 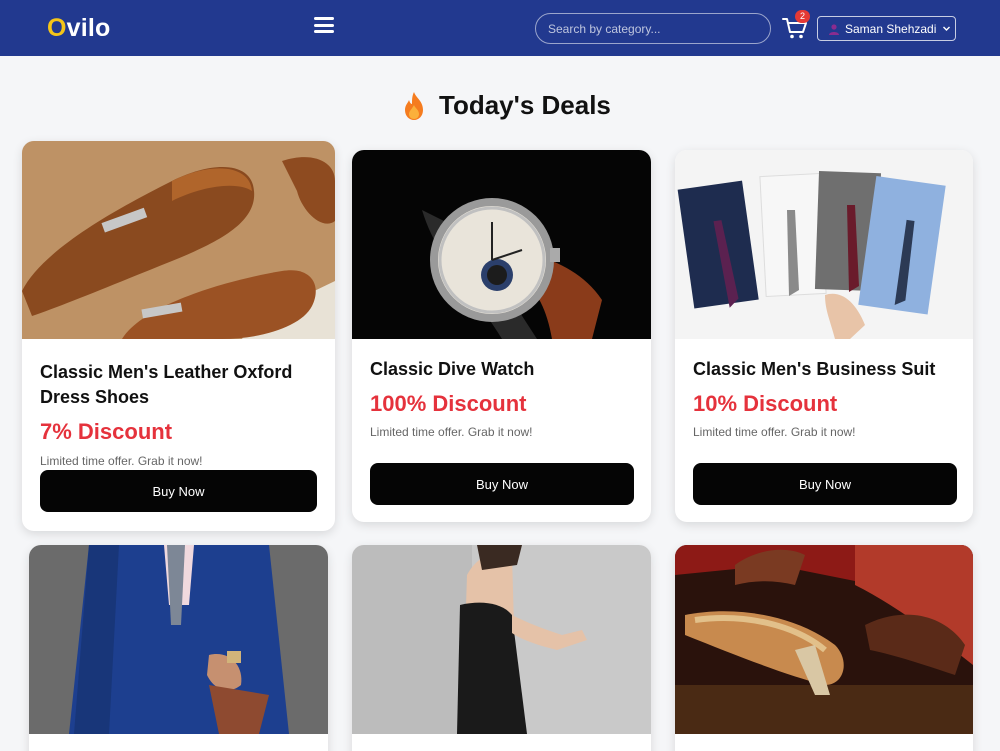 What do you see at coordinates (57, 28) in the screenshot?
I see `logo-accent-letter: O` at bounding box center [57, 28].